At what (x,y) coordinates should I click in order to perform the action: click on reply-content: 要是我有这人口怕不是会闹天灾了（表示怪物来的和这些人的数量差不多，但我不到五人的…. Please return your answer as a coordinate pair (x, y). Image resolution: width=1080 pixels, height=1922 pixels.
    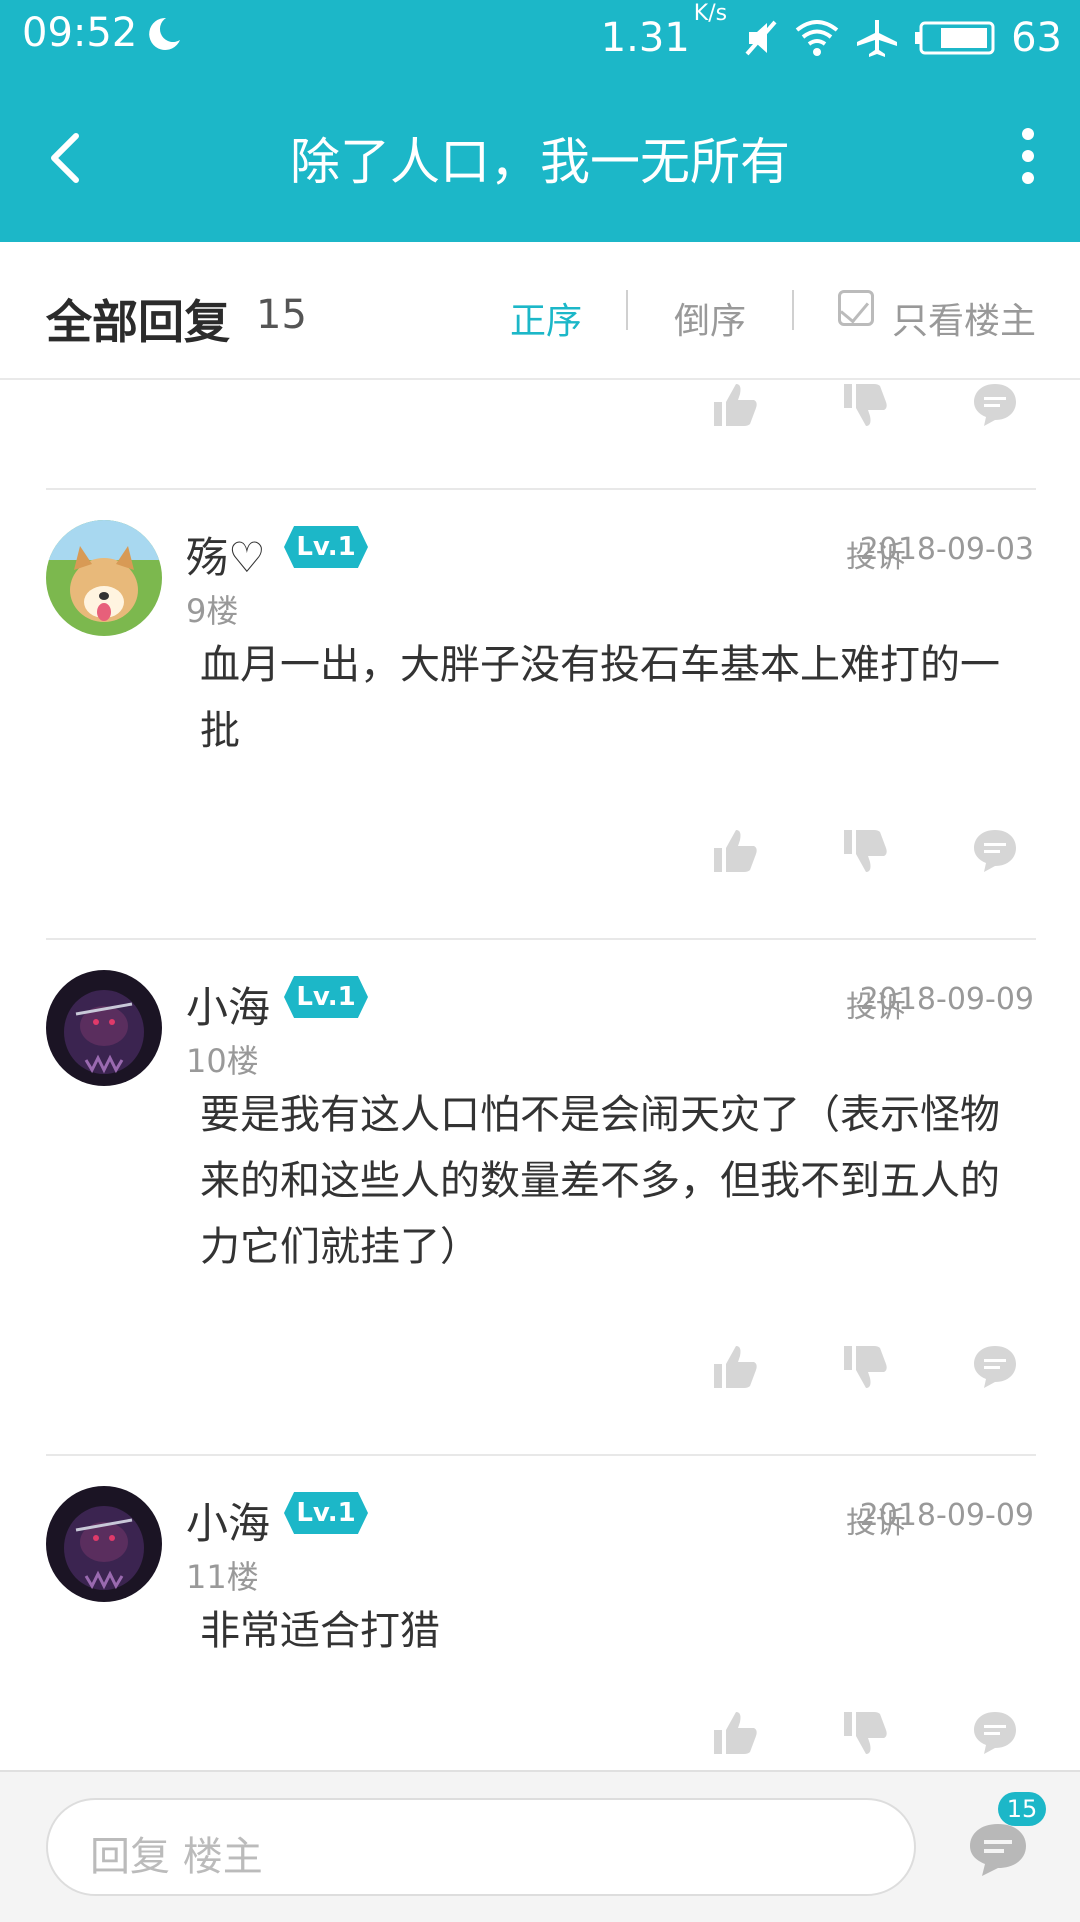
    Looking at the image, I should click on (600, 1181).